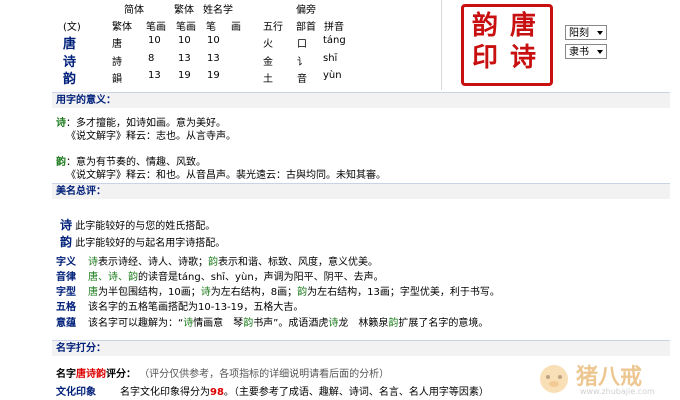 Image resolution: width=680 pixels, height=400 pixels. I want to click on seal-char: 韵, so click(485, 26).